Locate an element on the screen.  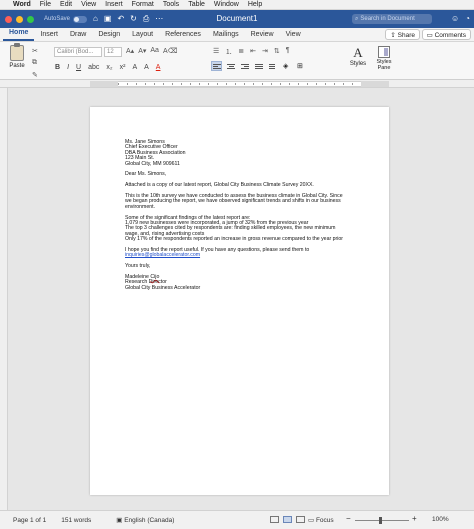
increase-indent-icon: ⇥ is located at coordinates (265, 52).